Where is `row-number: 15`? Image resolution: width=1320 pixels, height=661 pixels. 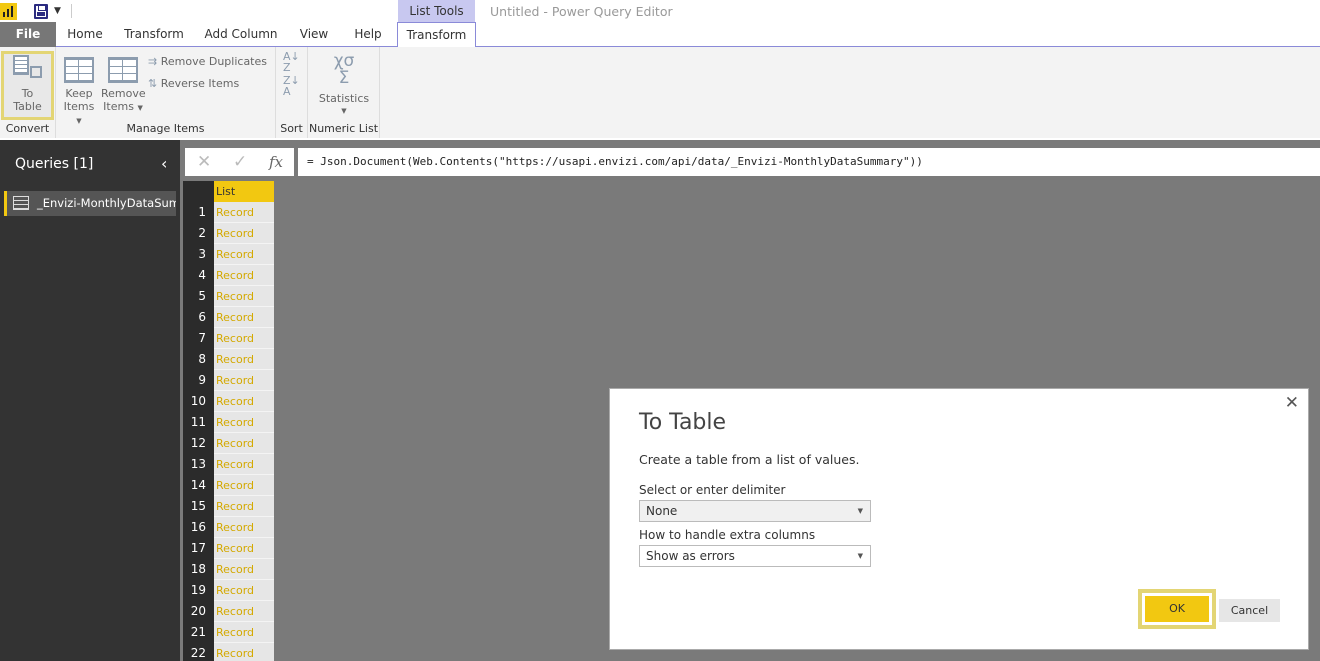
row-number: 15 is located at coordinates (198, 506).